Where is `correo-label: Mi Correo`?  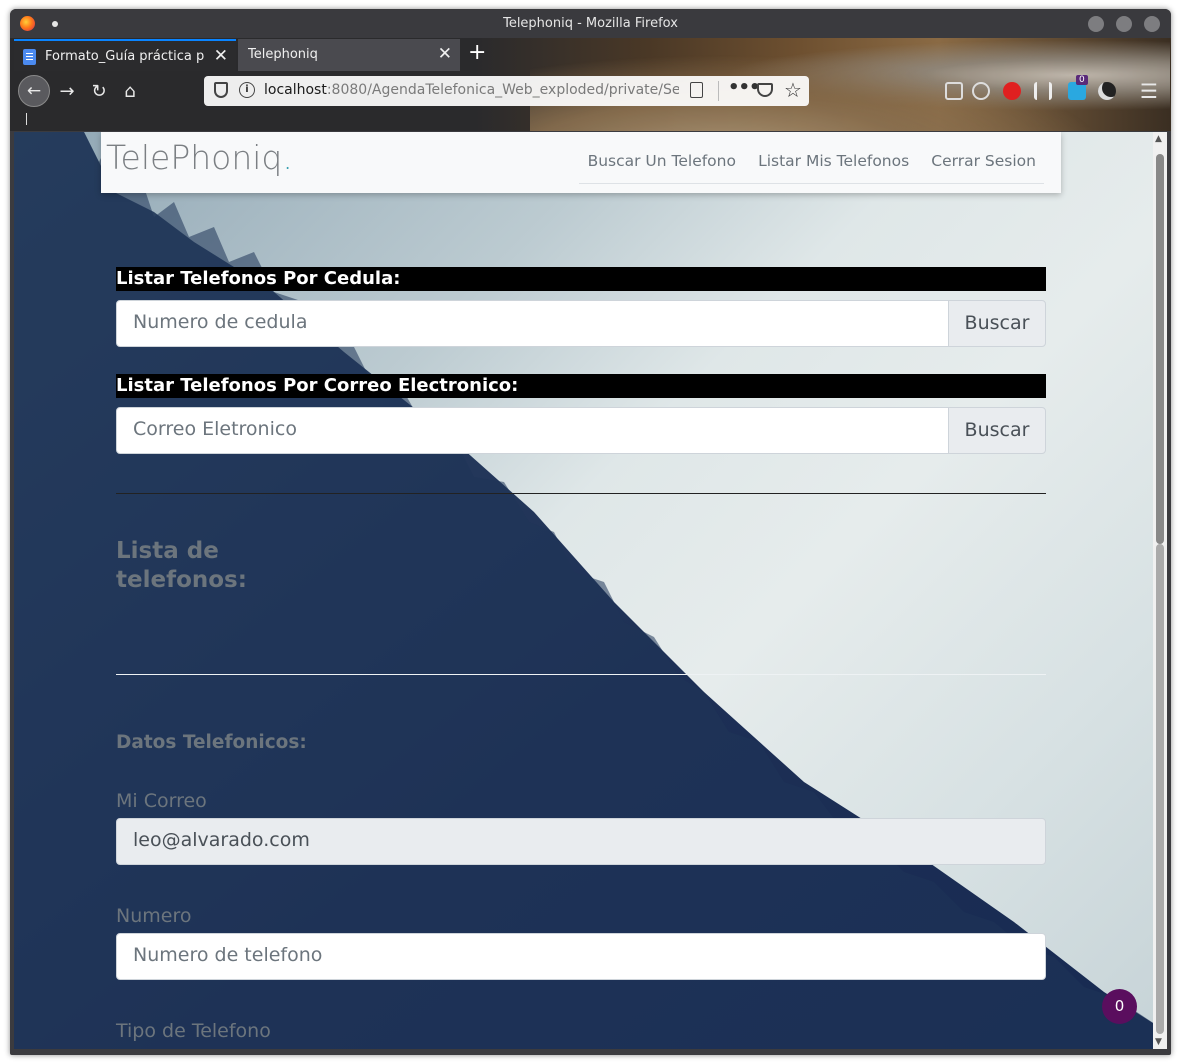
correo-label: Mi Correo is located at coordinates (161, 801).